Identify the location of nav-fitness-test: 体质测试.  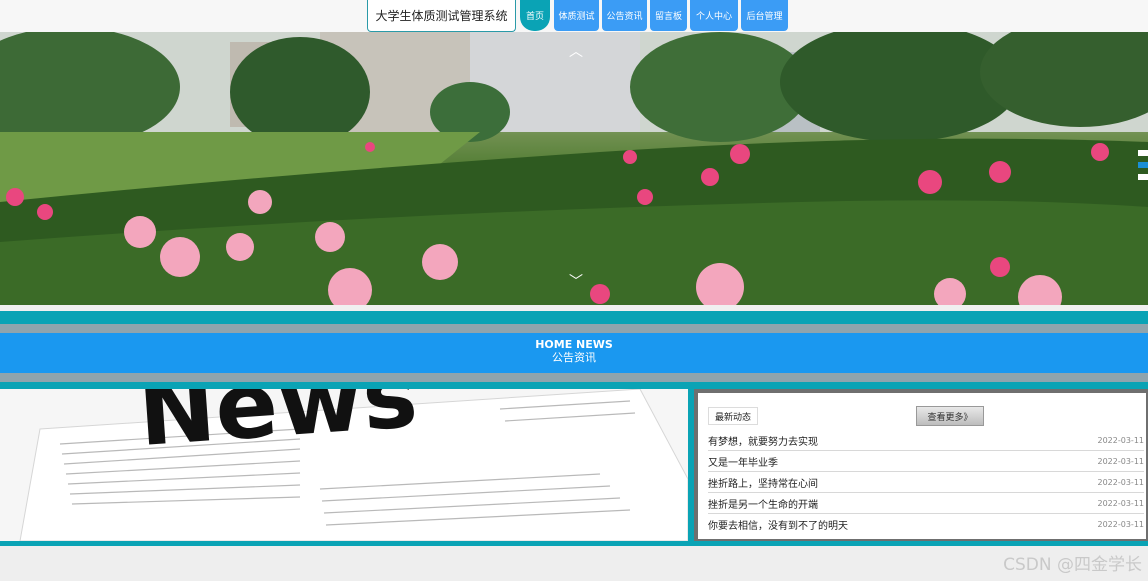
(576, 15).